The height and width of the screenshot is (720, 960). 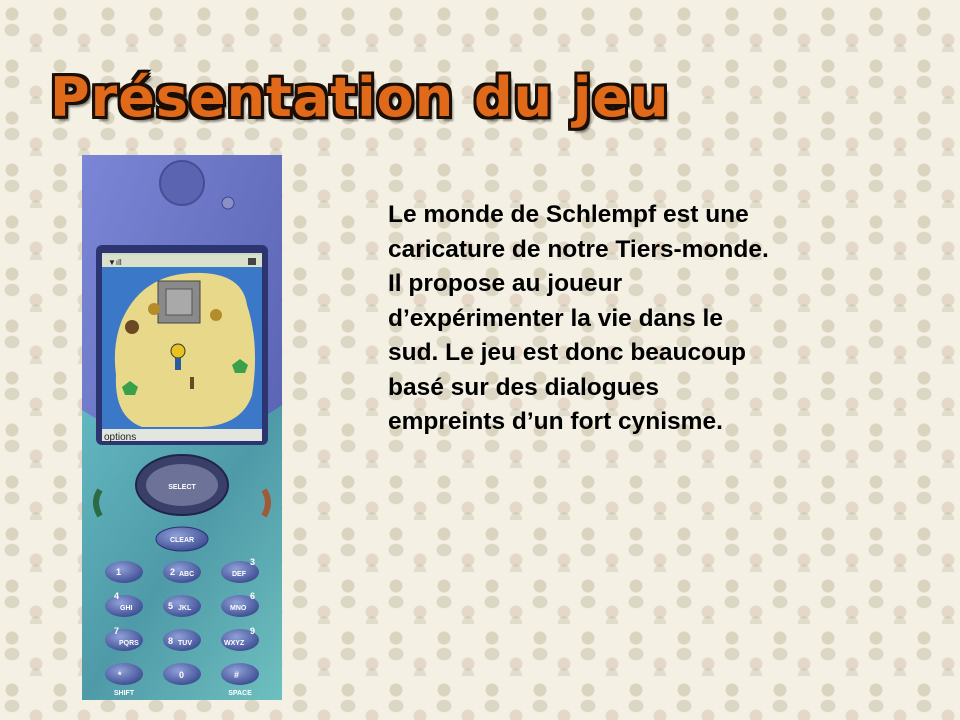 What do you see at coordinates (120, 437) in the screenshot?
I see `softkey-options-label: options` at bounding box center [120, 437].